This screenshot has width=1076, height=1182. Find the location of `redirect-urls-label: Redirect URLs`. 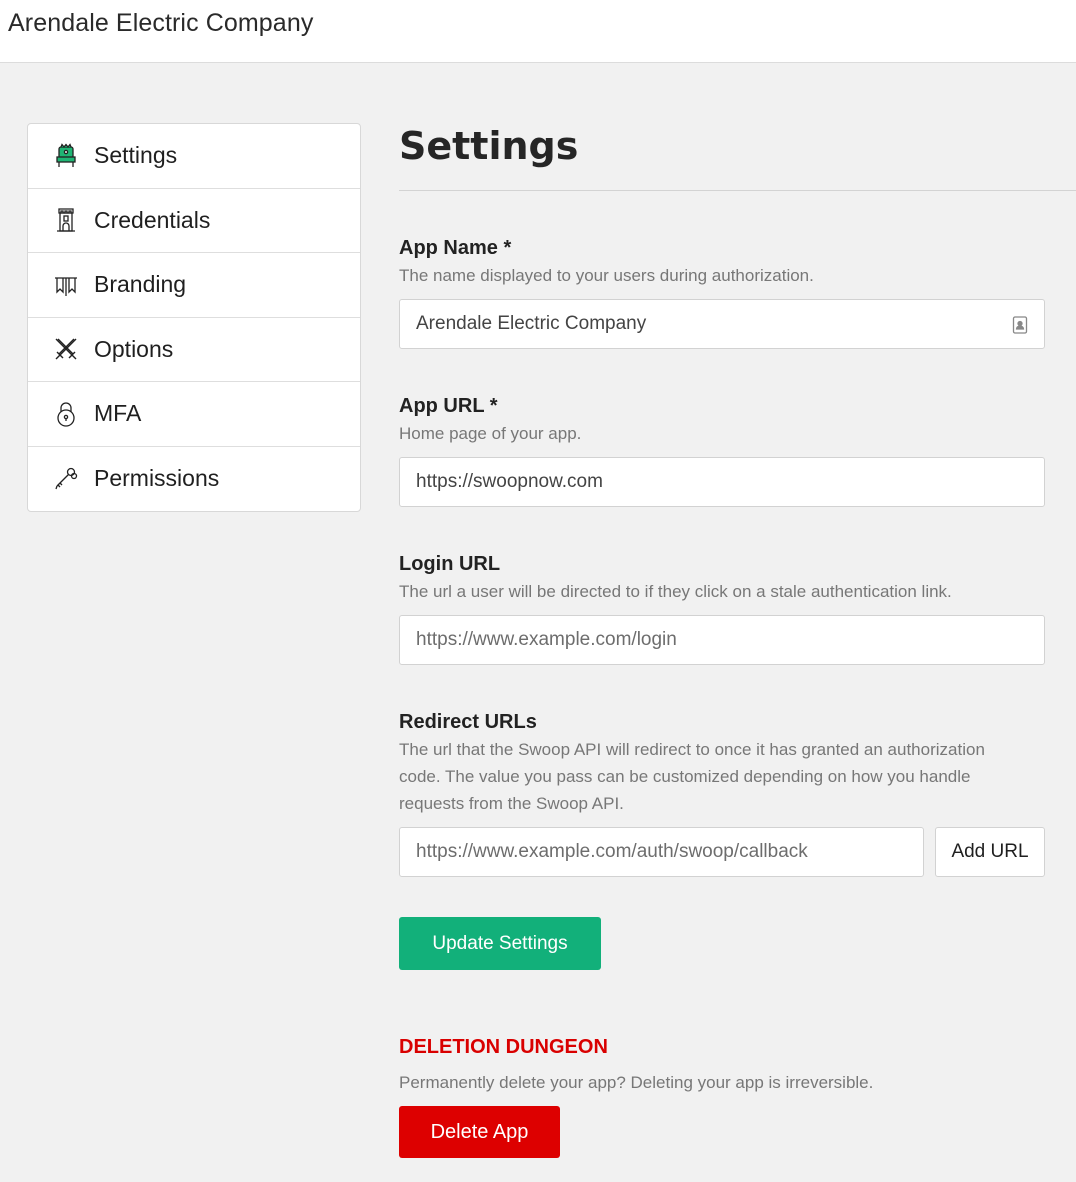

redirect-urls-label: Redirect URLs is located at coordinates (468, 722).